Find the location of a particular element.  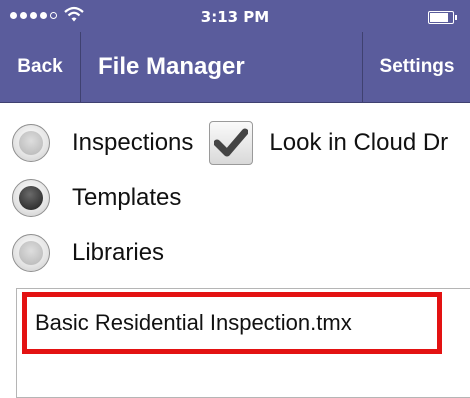

page-title: File Manager is located at coordinates (171, 66).